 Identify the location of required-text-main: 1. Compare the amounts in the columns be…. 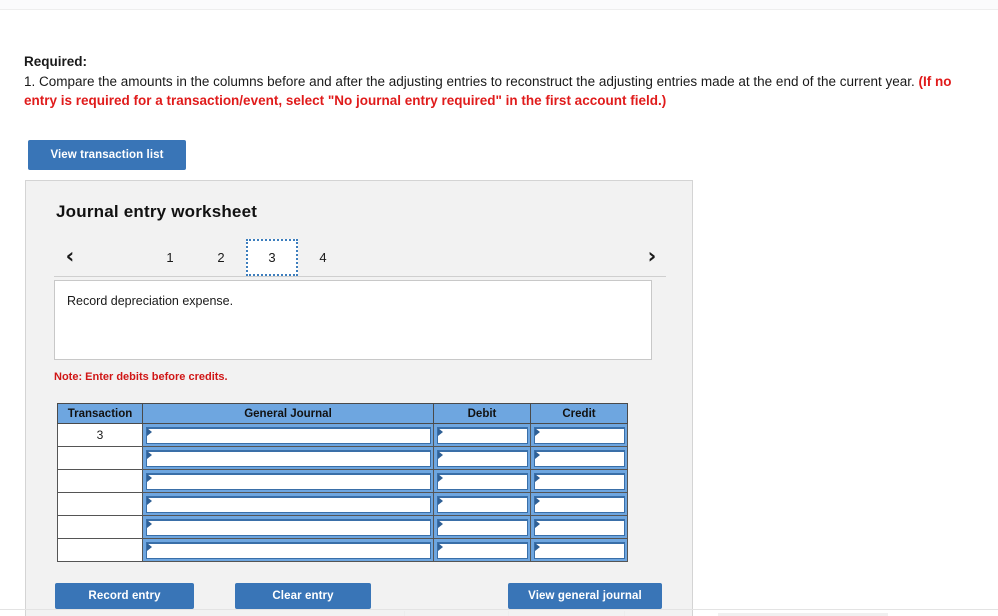
(471, 81).